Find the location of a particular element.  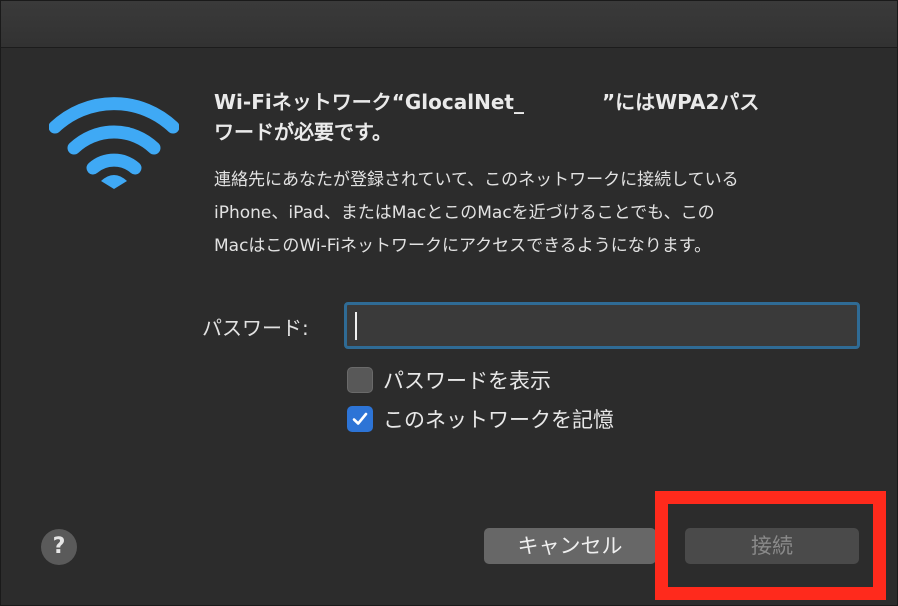

window-titlebar is located at coordinates (449, 24).